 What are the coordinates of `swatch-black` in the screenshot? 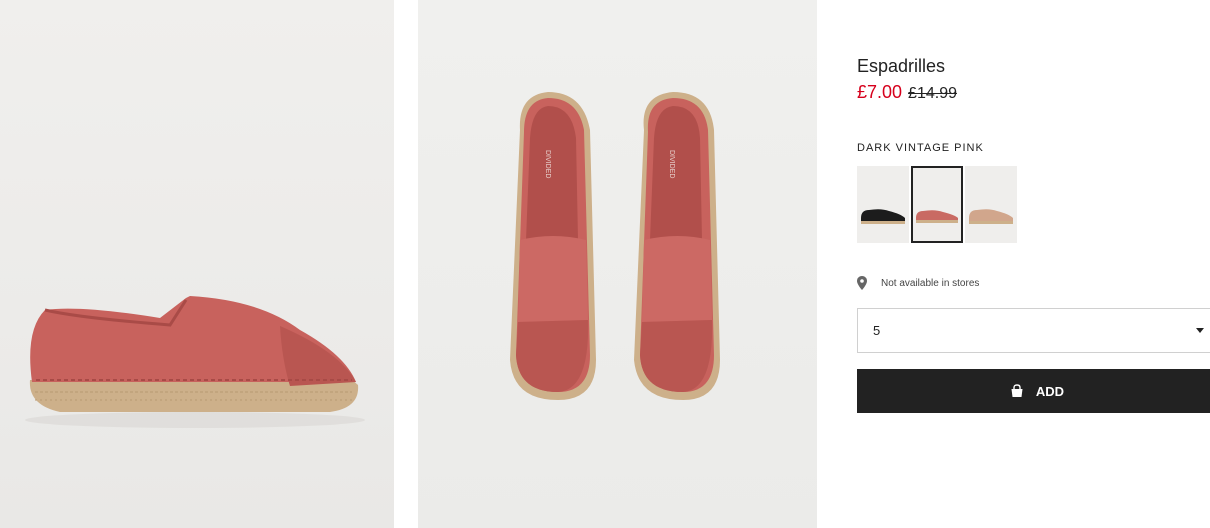 It's located at (883, 204).